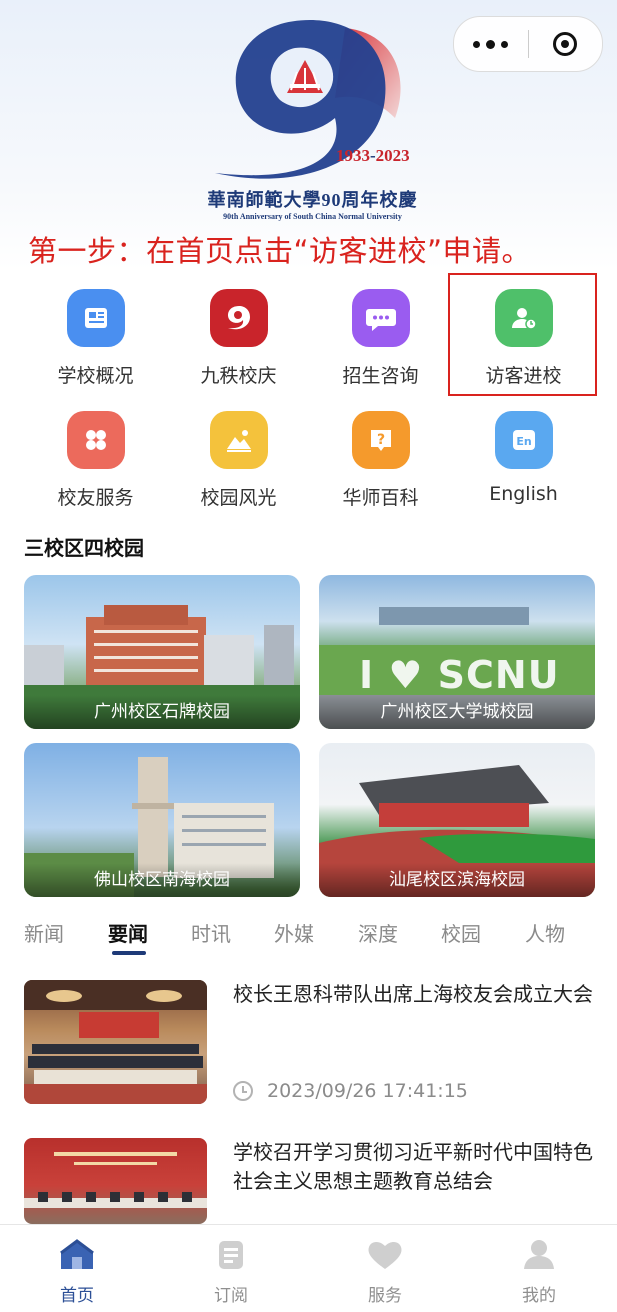  What do you see at coordinates (95, 318) in the screenshot?
I see `newspaper-icon` at bounding box center [95, 318].